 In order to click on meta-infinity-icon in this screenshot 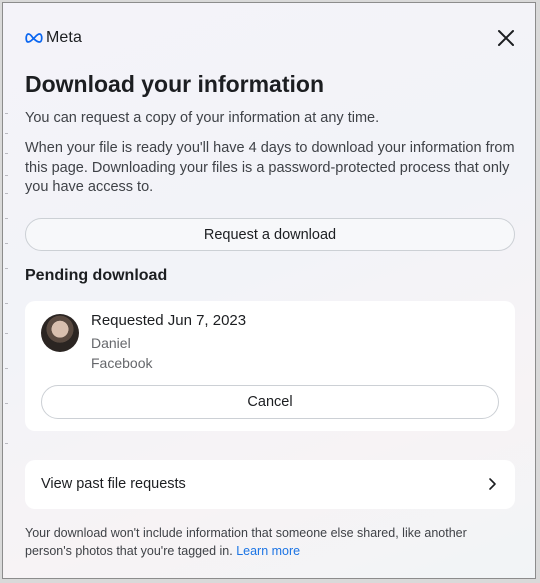, I will do `click(34, 38)`.